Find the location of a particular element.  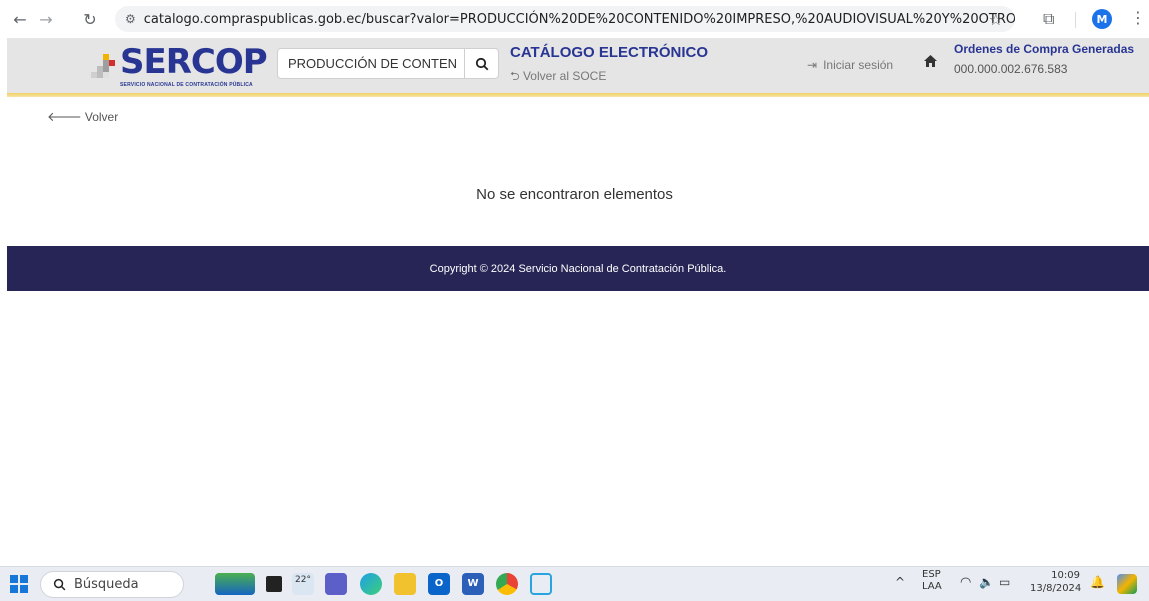

bookmark-star-icon: ☆ is located at coordinates (996, 19).